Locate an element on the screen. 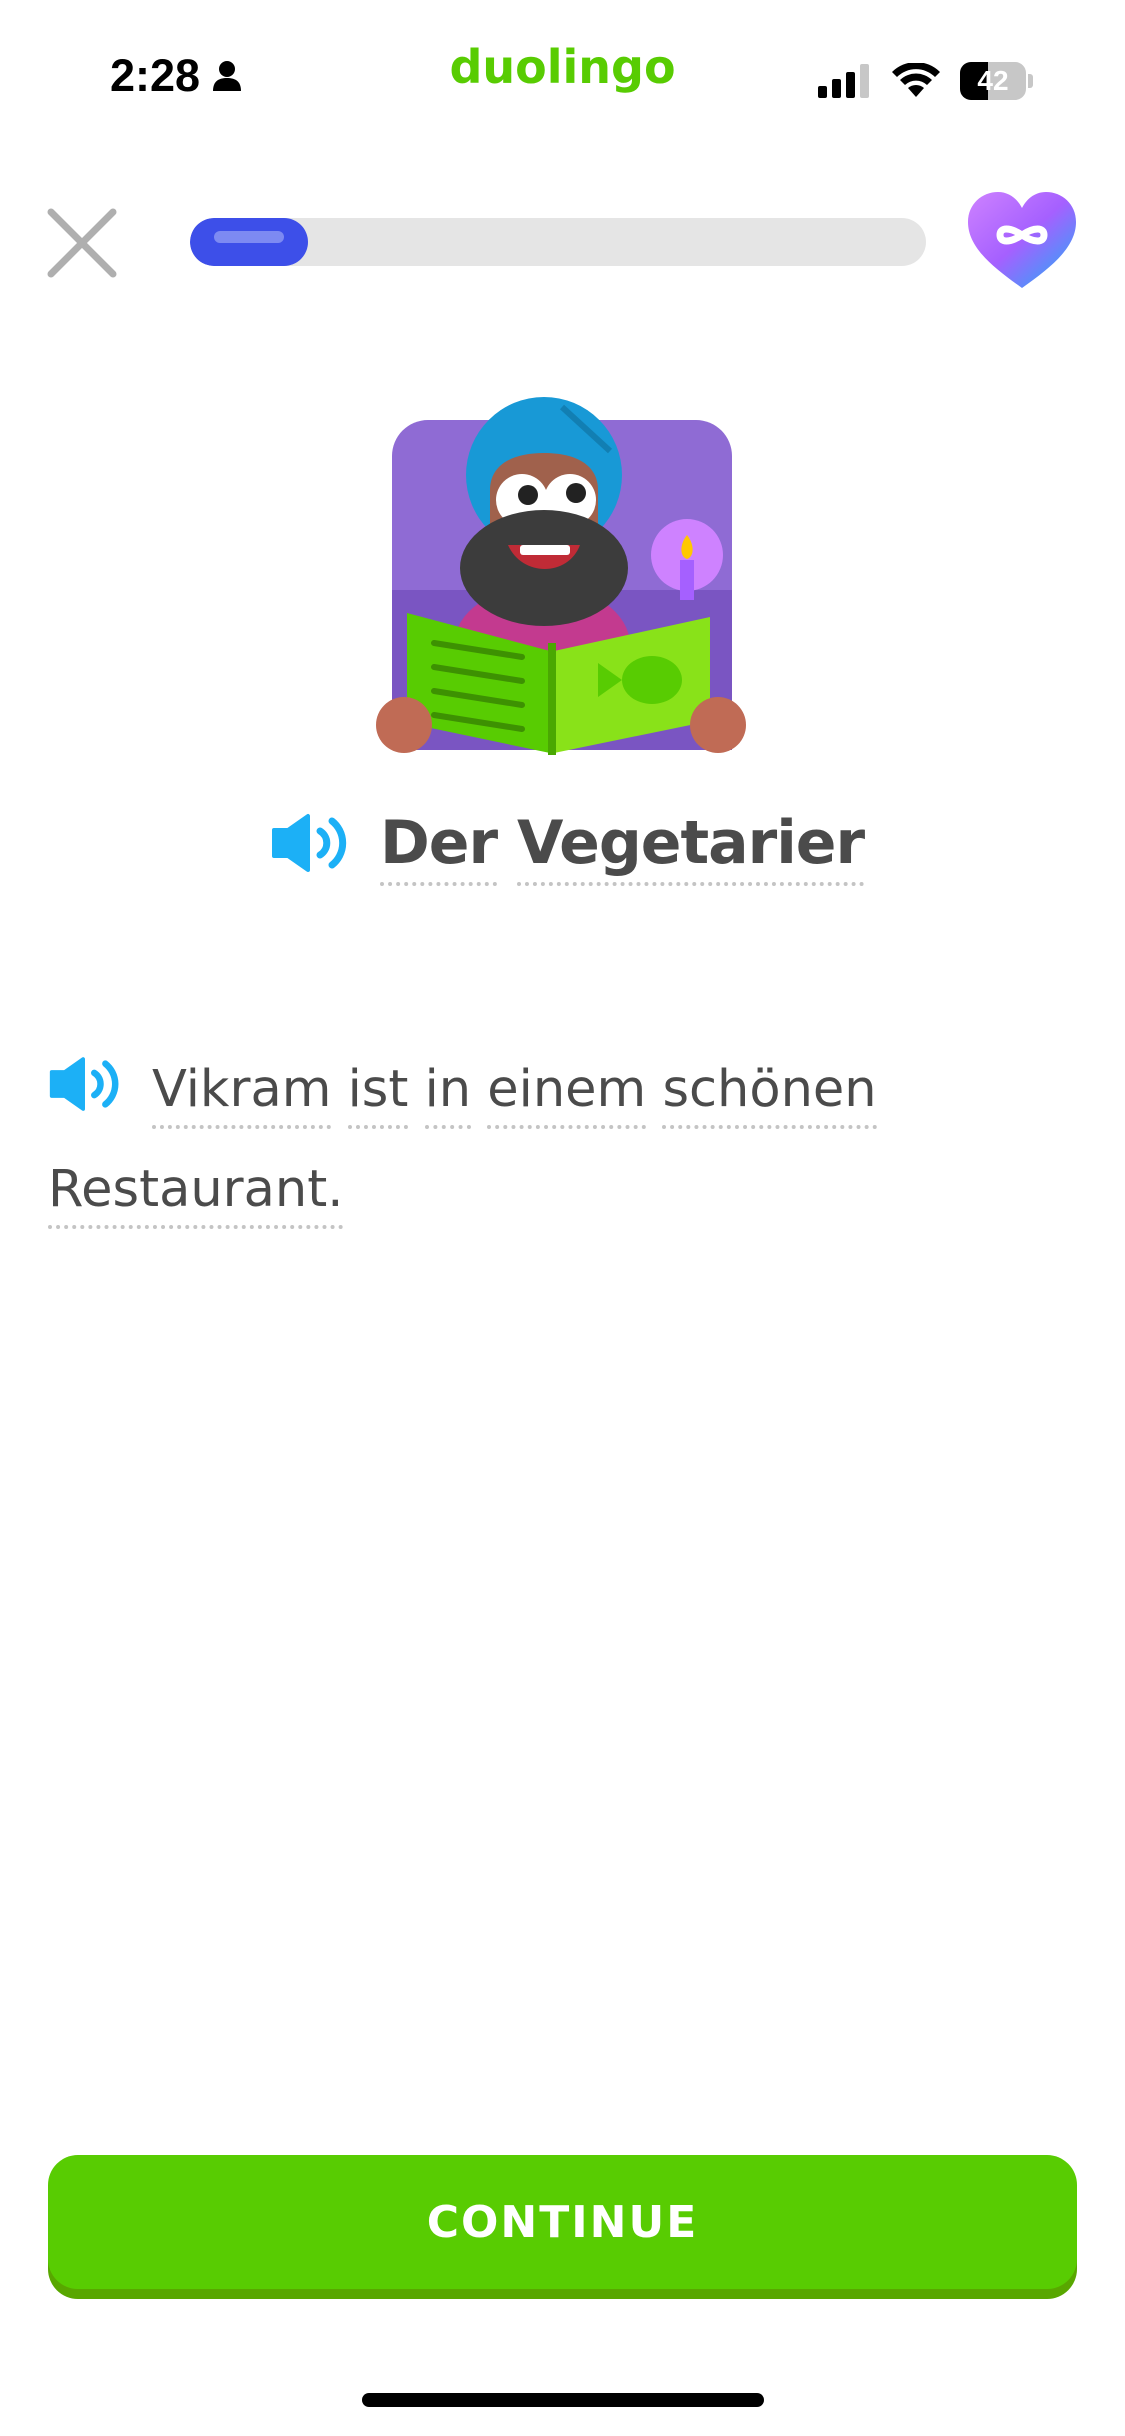  sentence-word: Vikram is located at coordinates (242, 1094).